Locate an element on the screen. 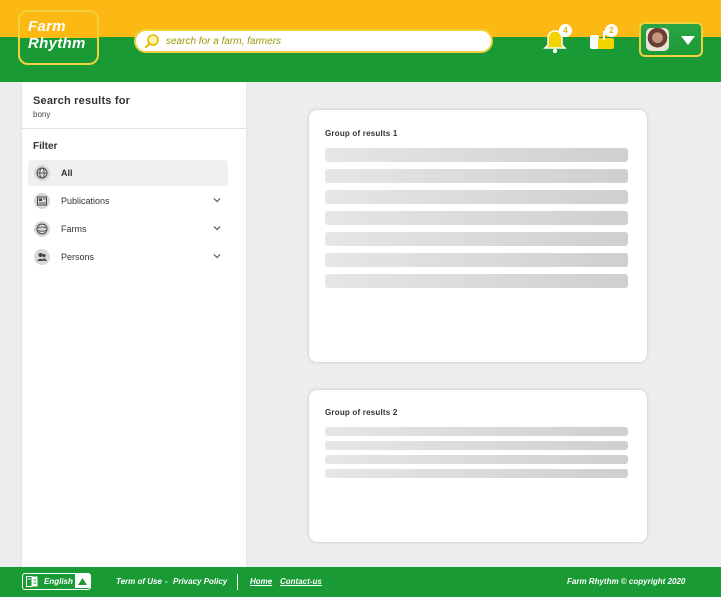  results-group-title: Group of results 2 is located at coordinates (361, 412).